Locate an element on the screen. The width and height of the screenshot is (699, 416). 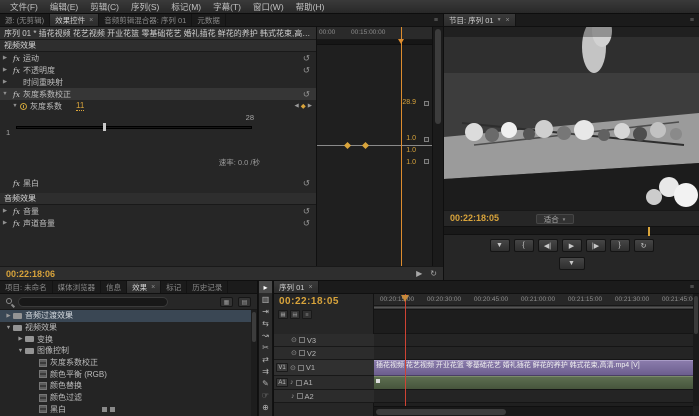
next-keyframe-icon: ▶ is located at coordinates (310, 106).